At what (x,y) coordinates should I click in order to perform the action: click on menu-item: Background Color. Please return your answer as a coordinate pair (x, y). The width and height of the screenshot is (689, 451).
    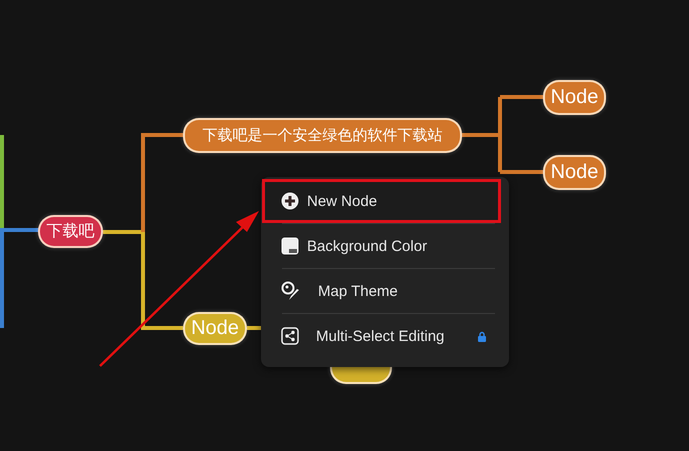
    Looking at the image, I should click on (381, 246).